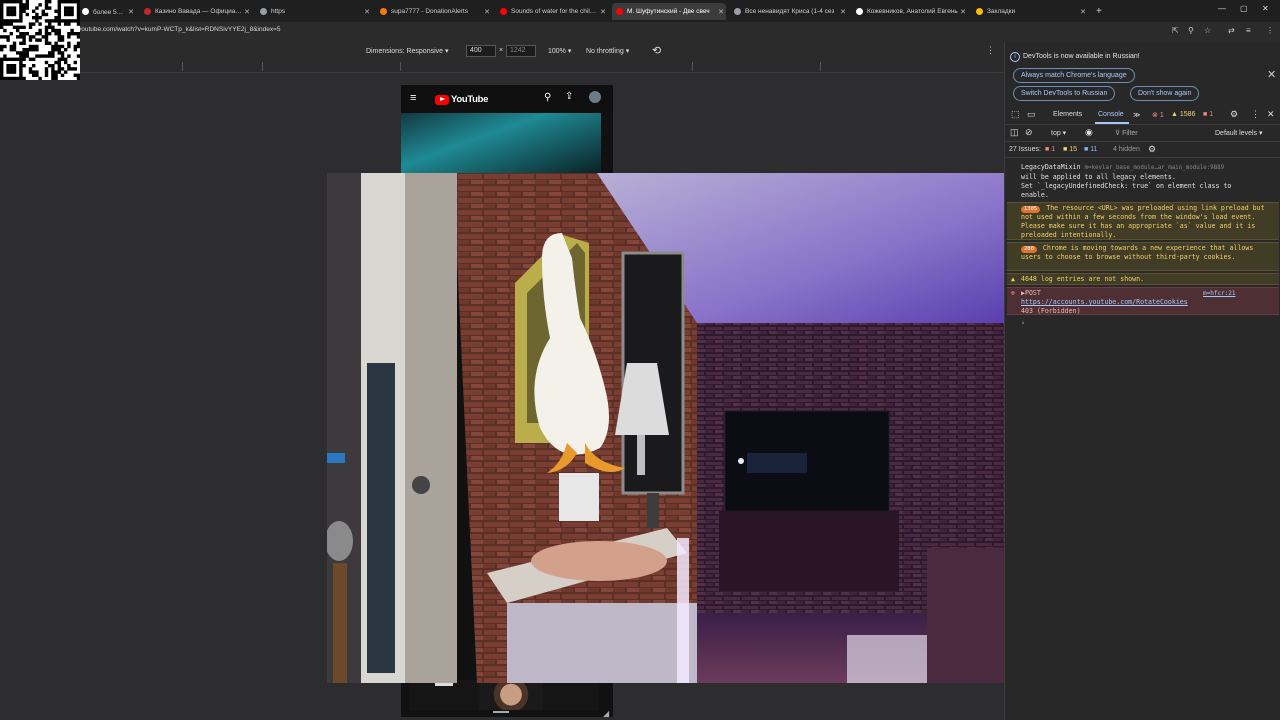  Describe the element at coordinates (910, 11) in the screenshot. I see `browser-tab: Кожевников, Анатолий Евгень ✕` at that location.